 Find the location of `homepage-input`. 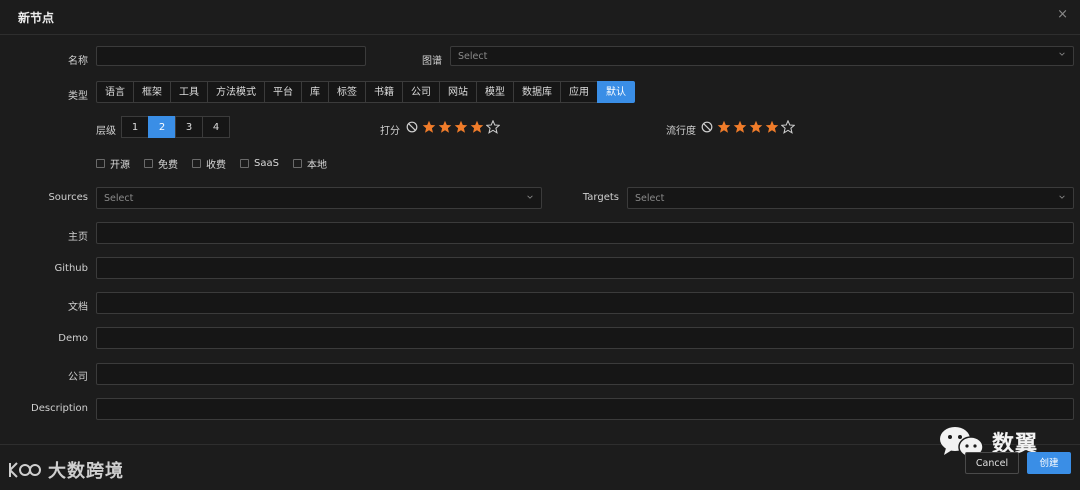

homepage-input is located at coordinates (585, 233).